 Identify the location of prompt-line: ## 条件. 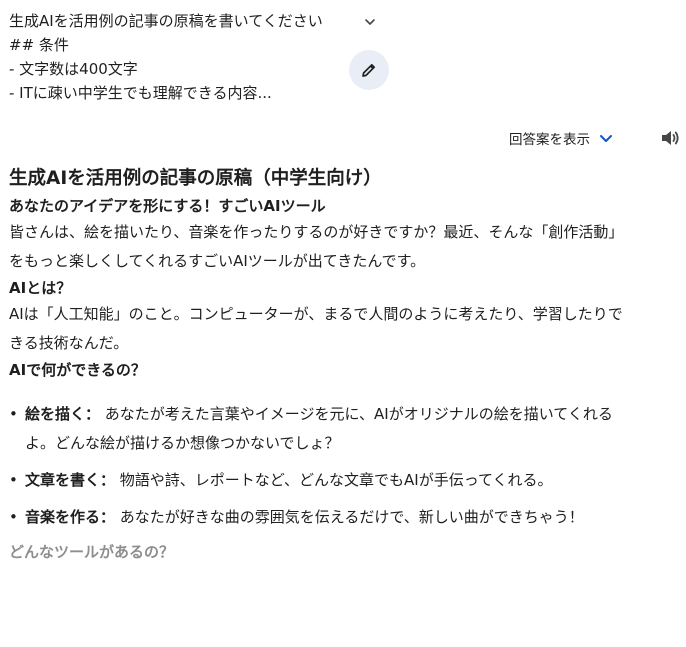
(39, 45).